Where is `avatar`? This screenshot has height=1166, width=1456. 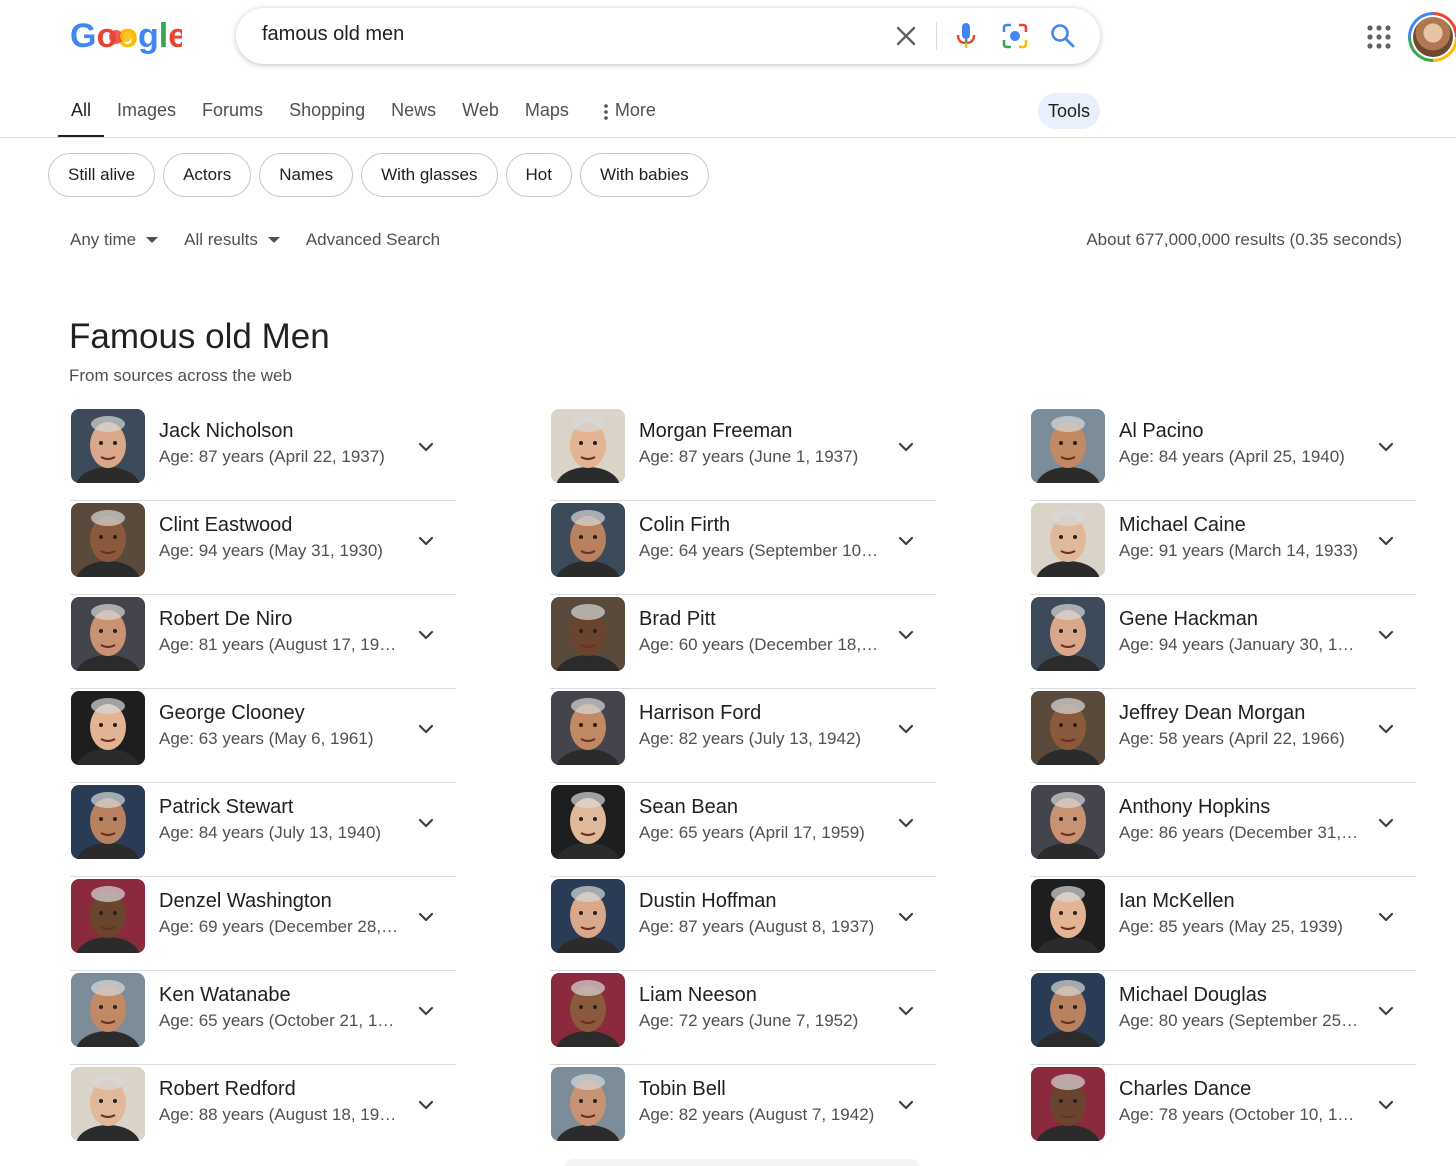
avatar is located at coordinates (1432, 37).